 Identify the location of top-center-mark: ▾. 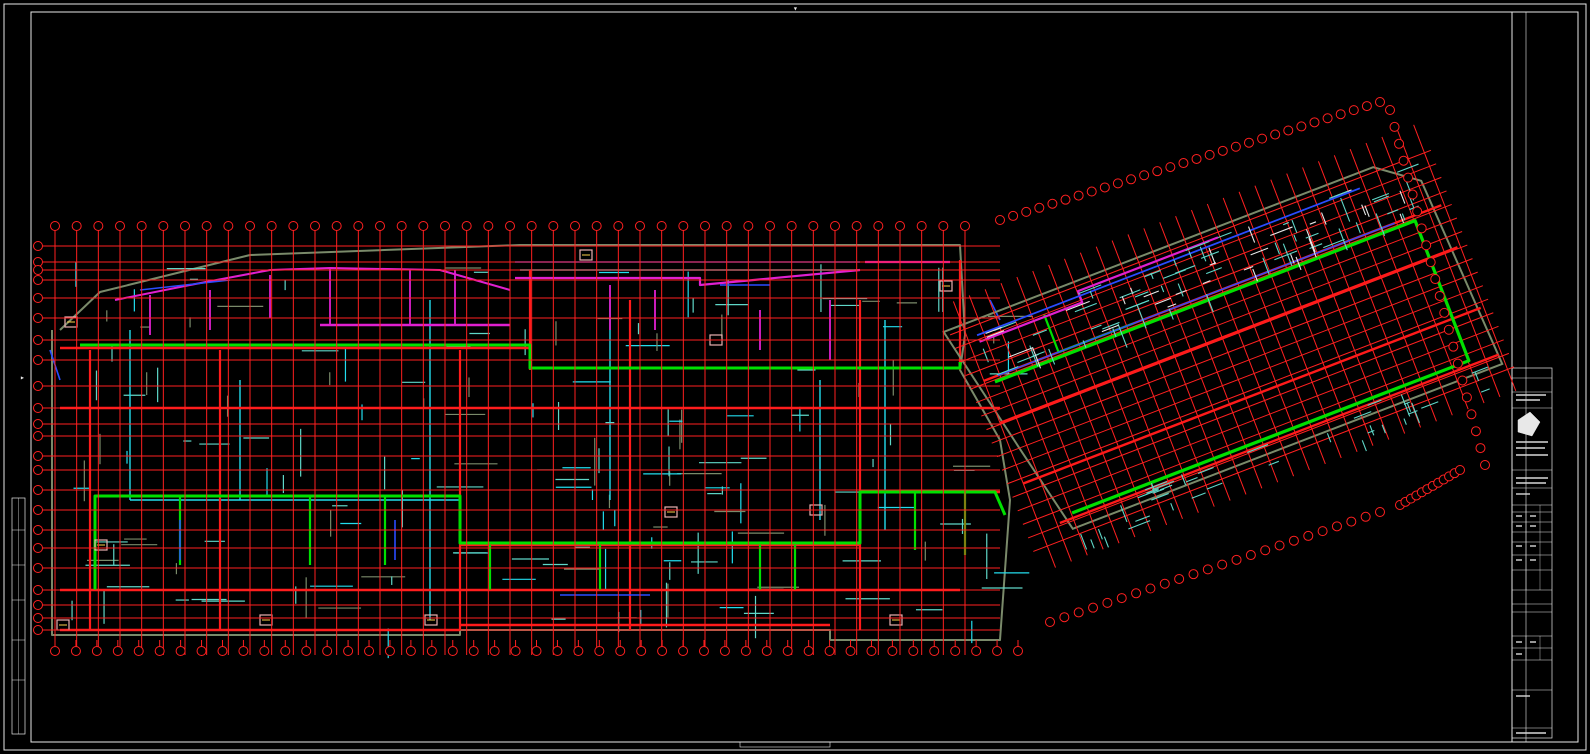
(795, 8).